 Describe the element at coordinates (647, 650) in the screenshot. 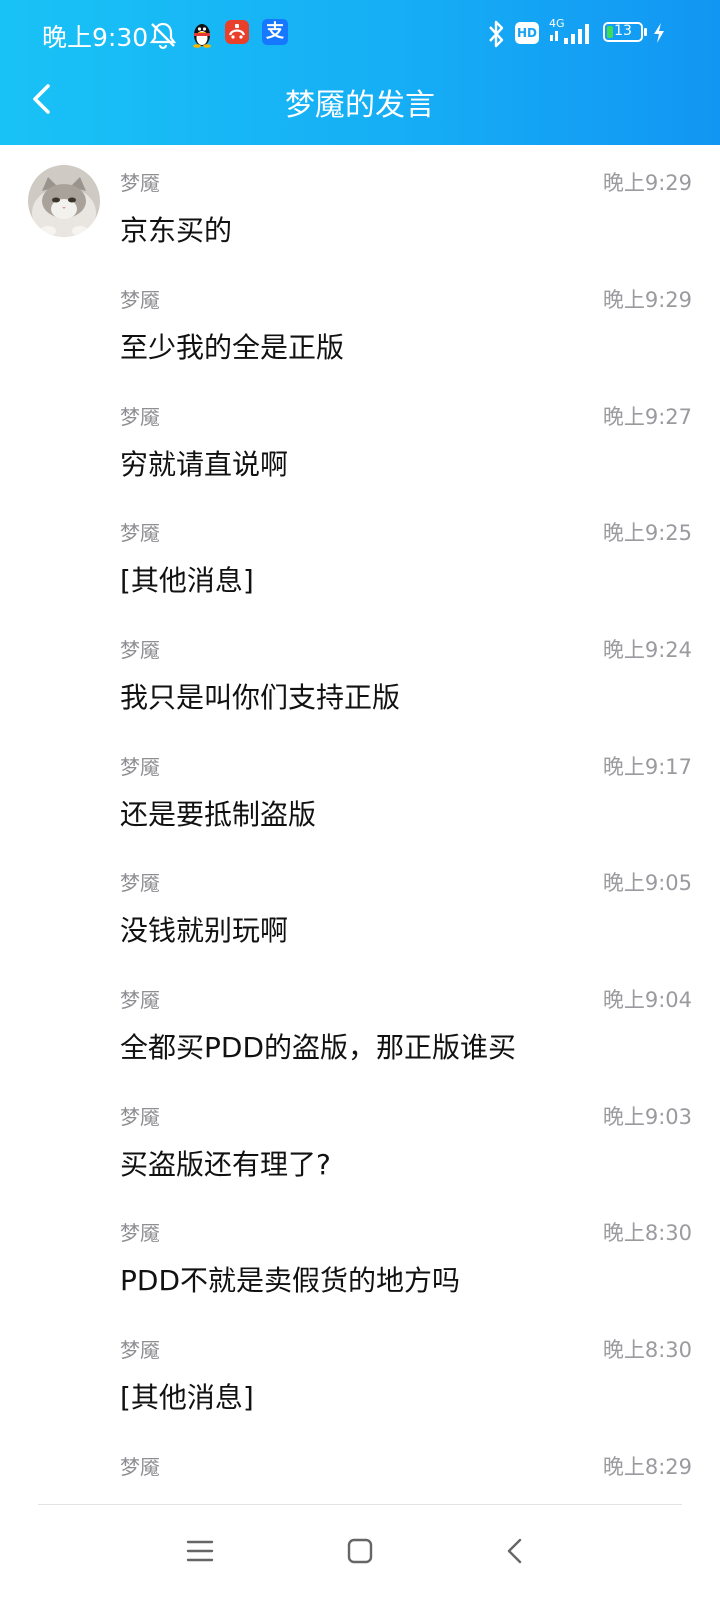

I see `message-time: 晚上9:24` at that location.